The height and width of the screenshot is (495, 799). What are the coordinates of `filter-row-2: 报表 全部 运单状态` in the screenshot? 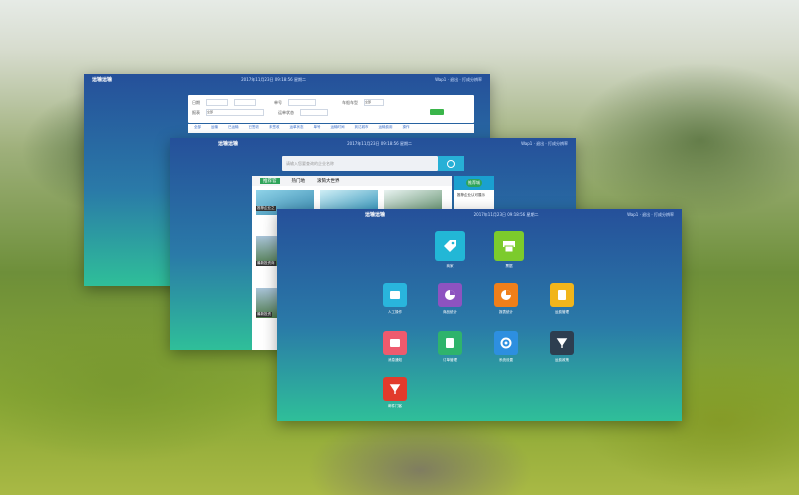 It's located at (260, 112).